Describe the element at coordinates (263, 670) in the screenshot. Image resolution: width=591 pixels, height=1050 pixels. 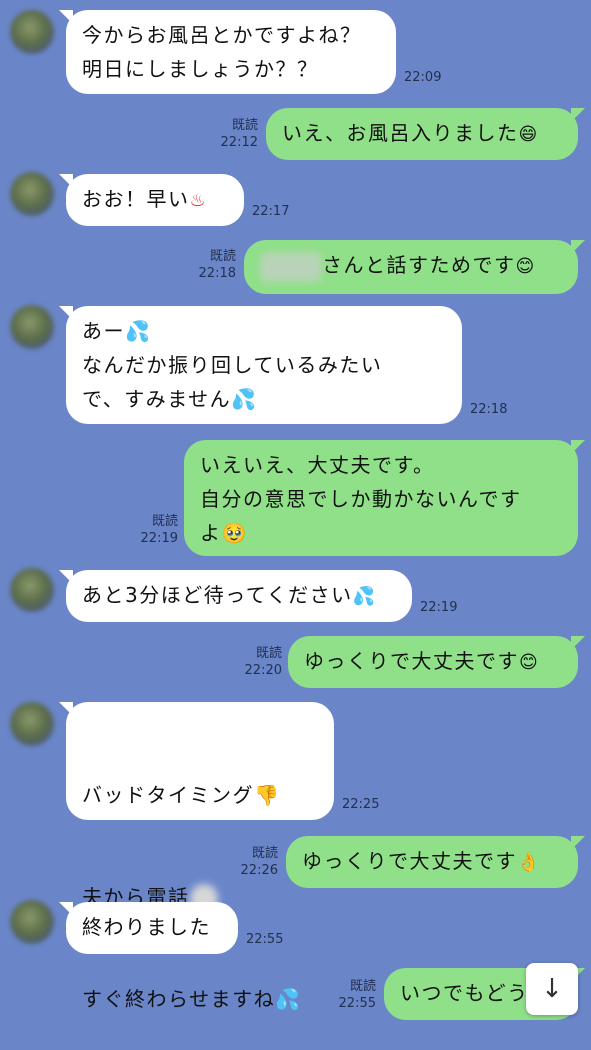
I see `message-time: 22:20` at that location.